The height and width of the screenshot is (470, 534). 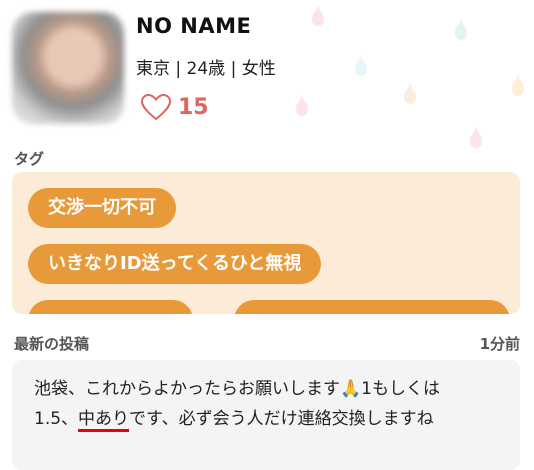 I want to click on tag-chip: いきなりID送ってくるひと無視, so click(x=175, y=264).